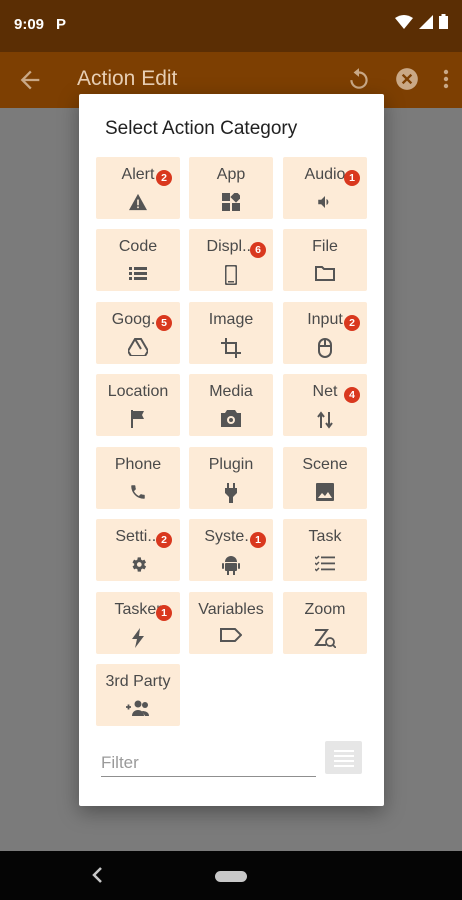 The image size is (462, 900). What do you see at coordinates (231, 493) in the screenshot?
I see `plug-icon` at bounding box center [231, 493].